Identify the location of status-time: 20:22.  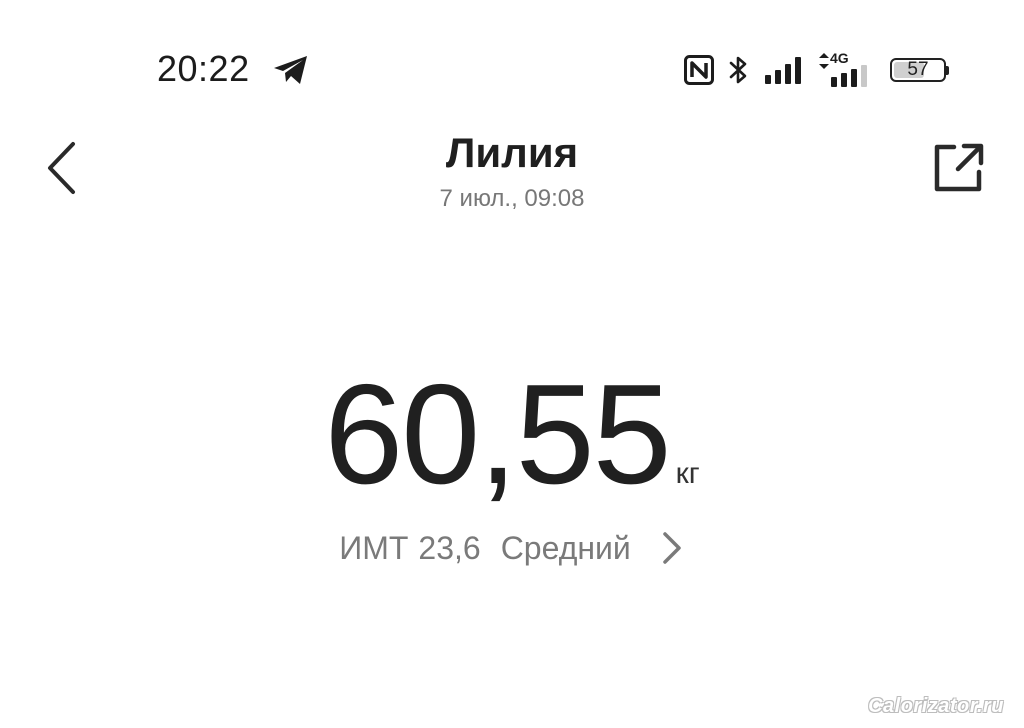
(203, 68).